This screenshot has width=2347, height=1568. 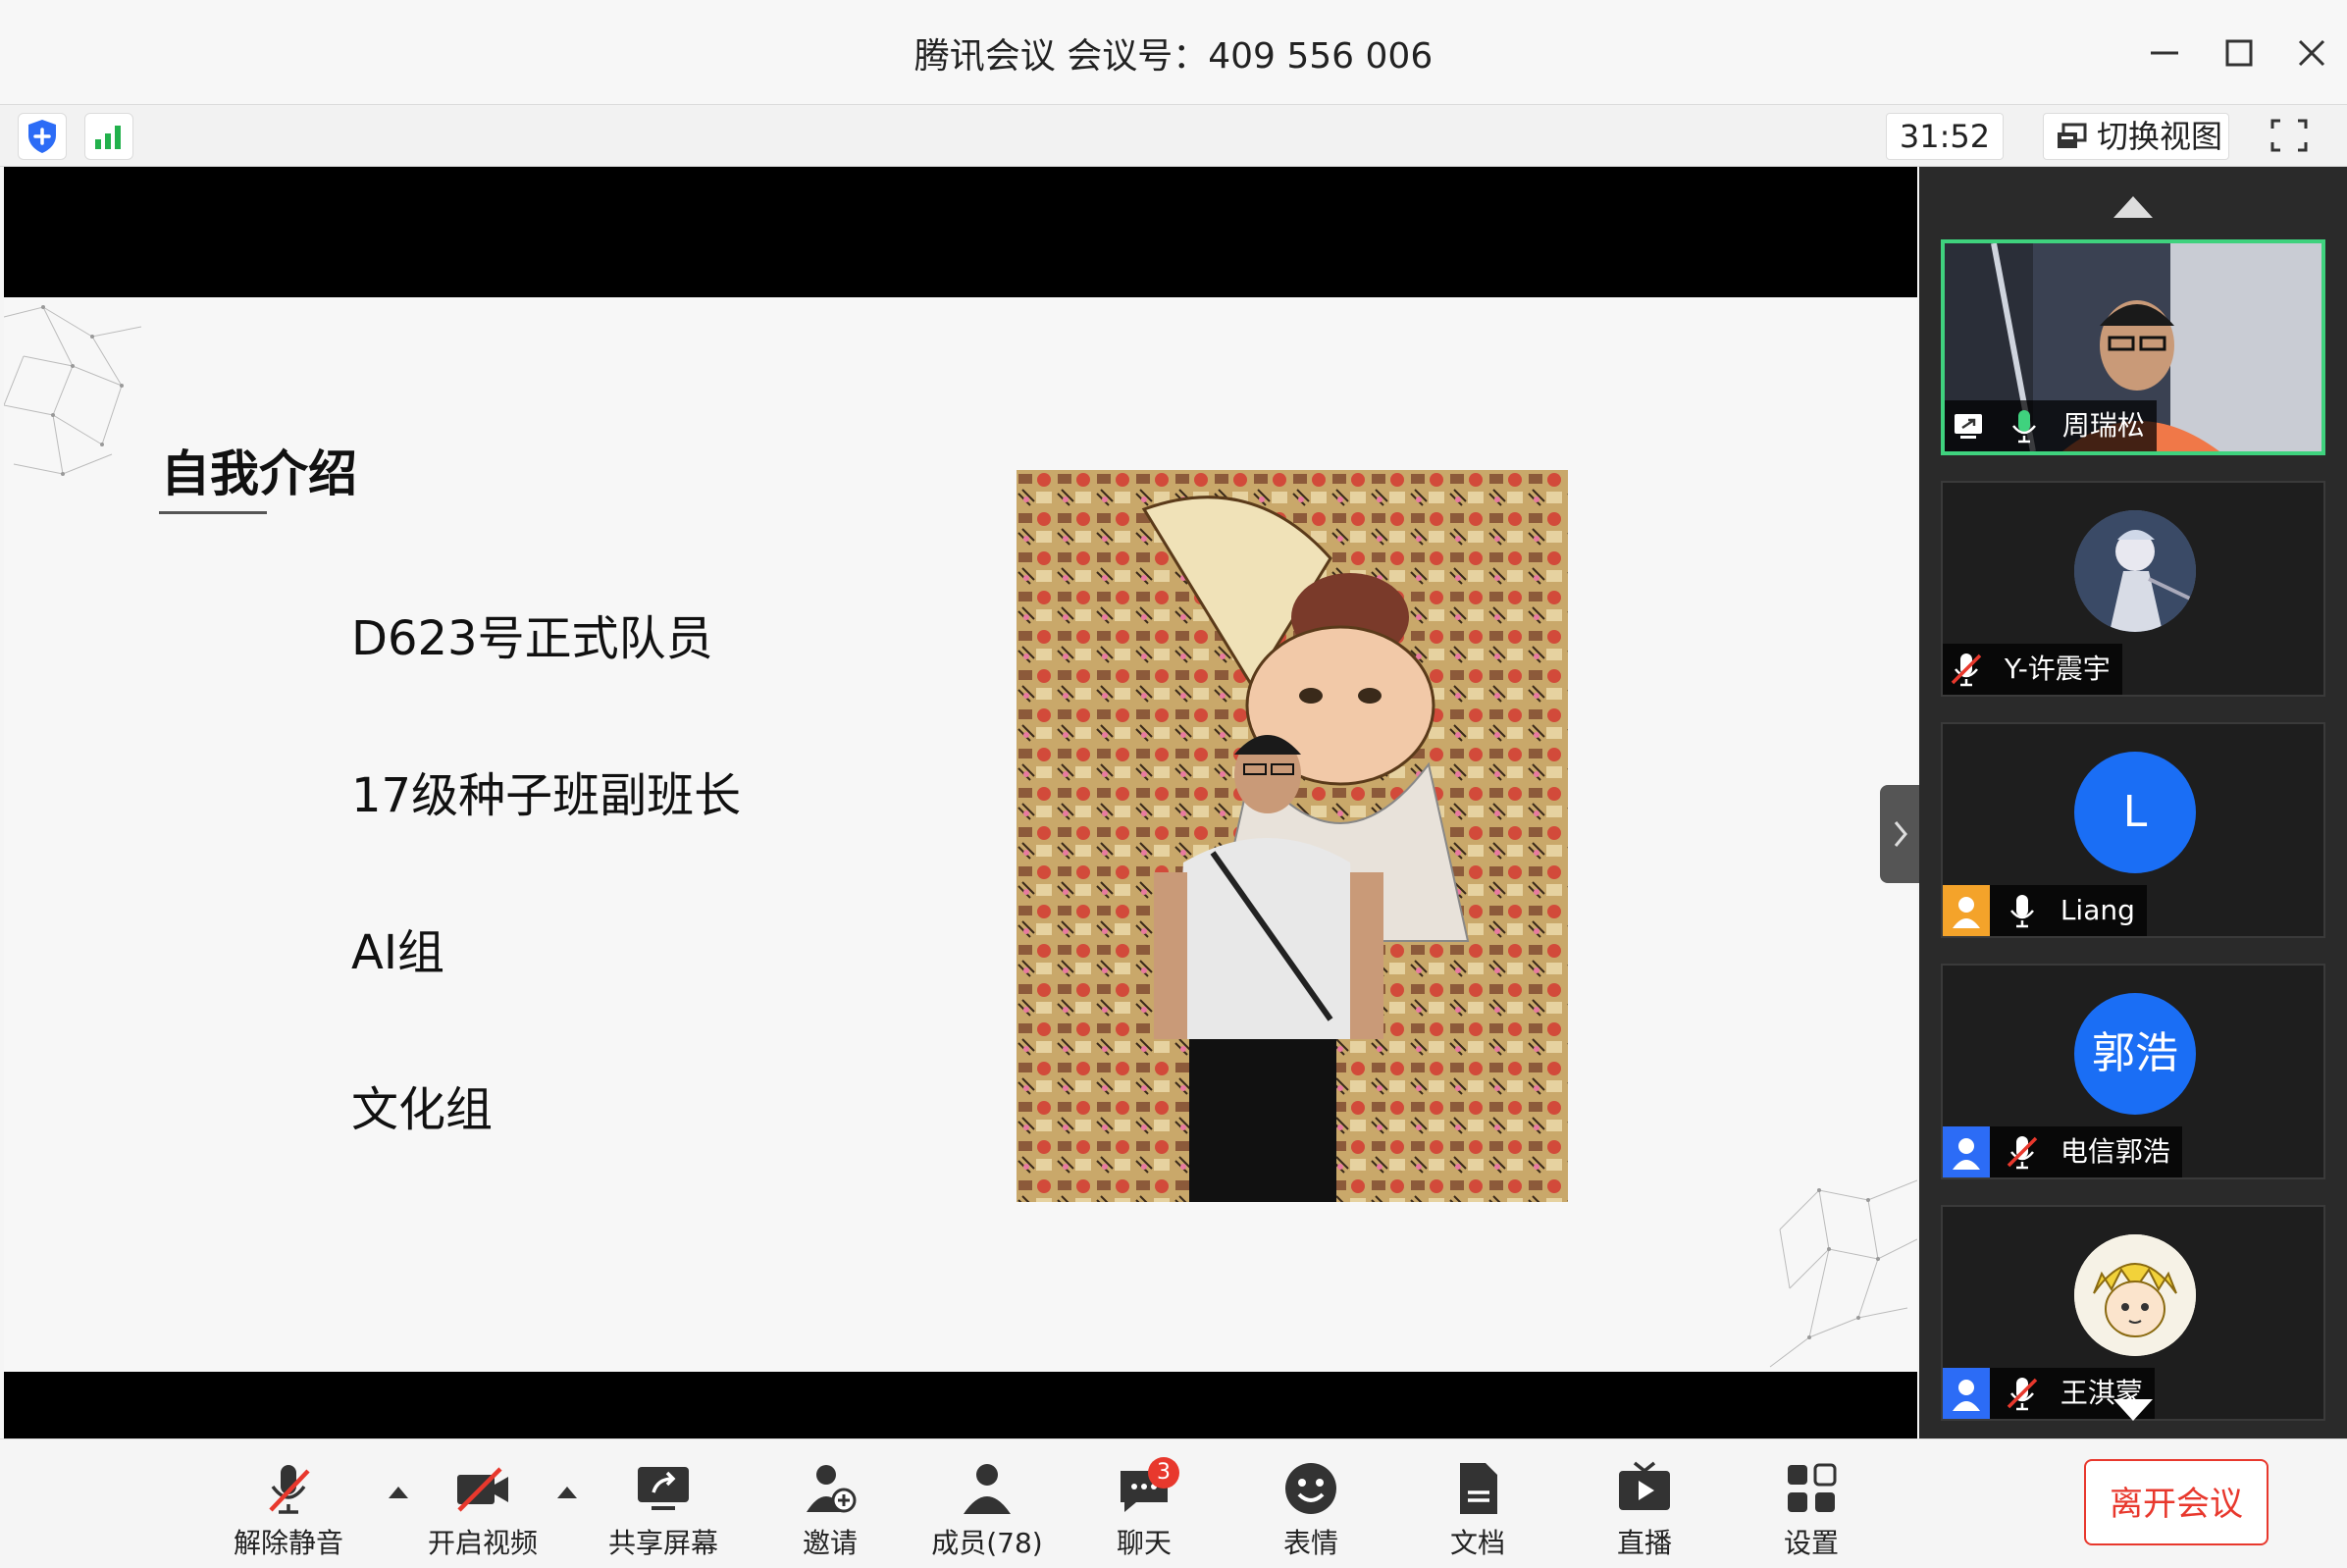 I want to click on participant-tile: 周瑞松, so click(x=2133, y=347).